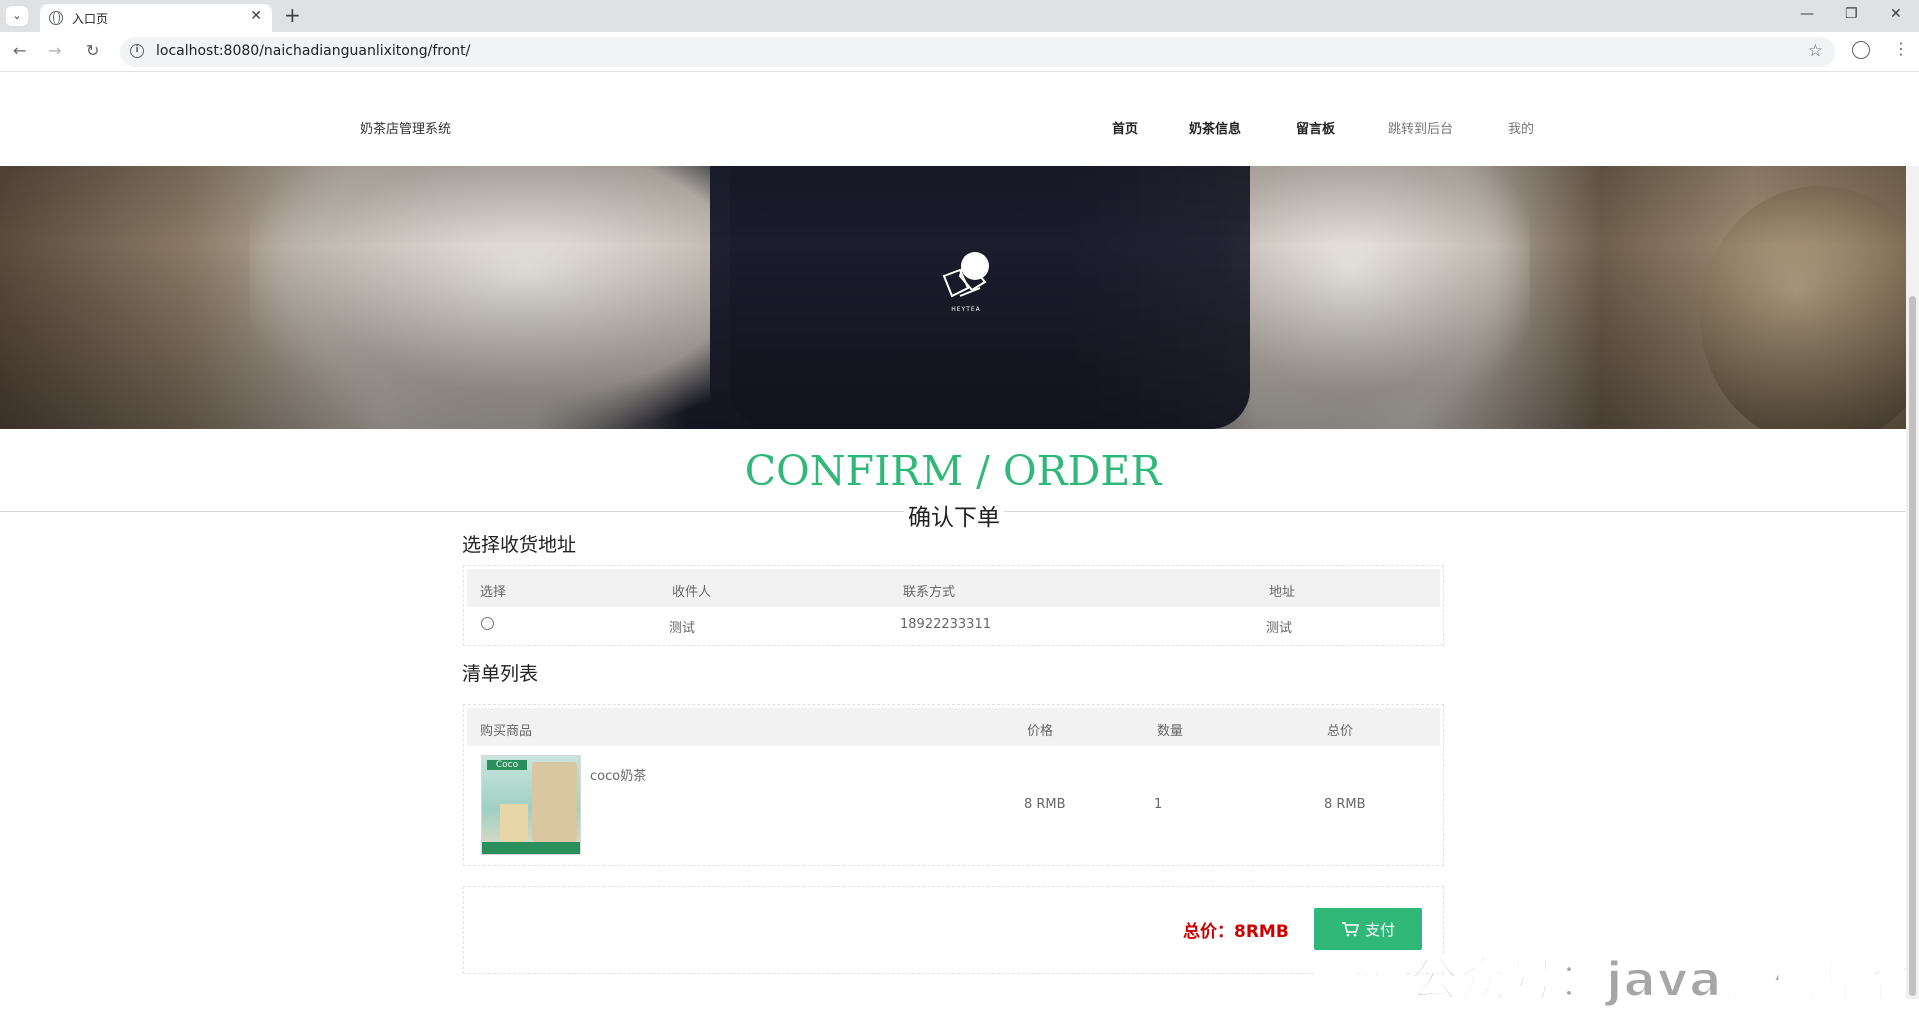  I want to click on total-price: 总价：8RMB, so click(1236, 932).